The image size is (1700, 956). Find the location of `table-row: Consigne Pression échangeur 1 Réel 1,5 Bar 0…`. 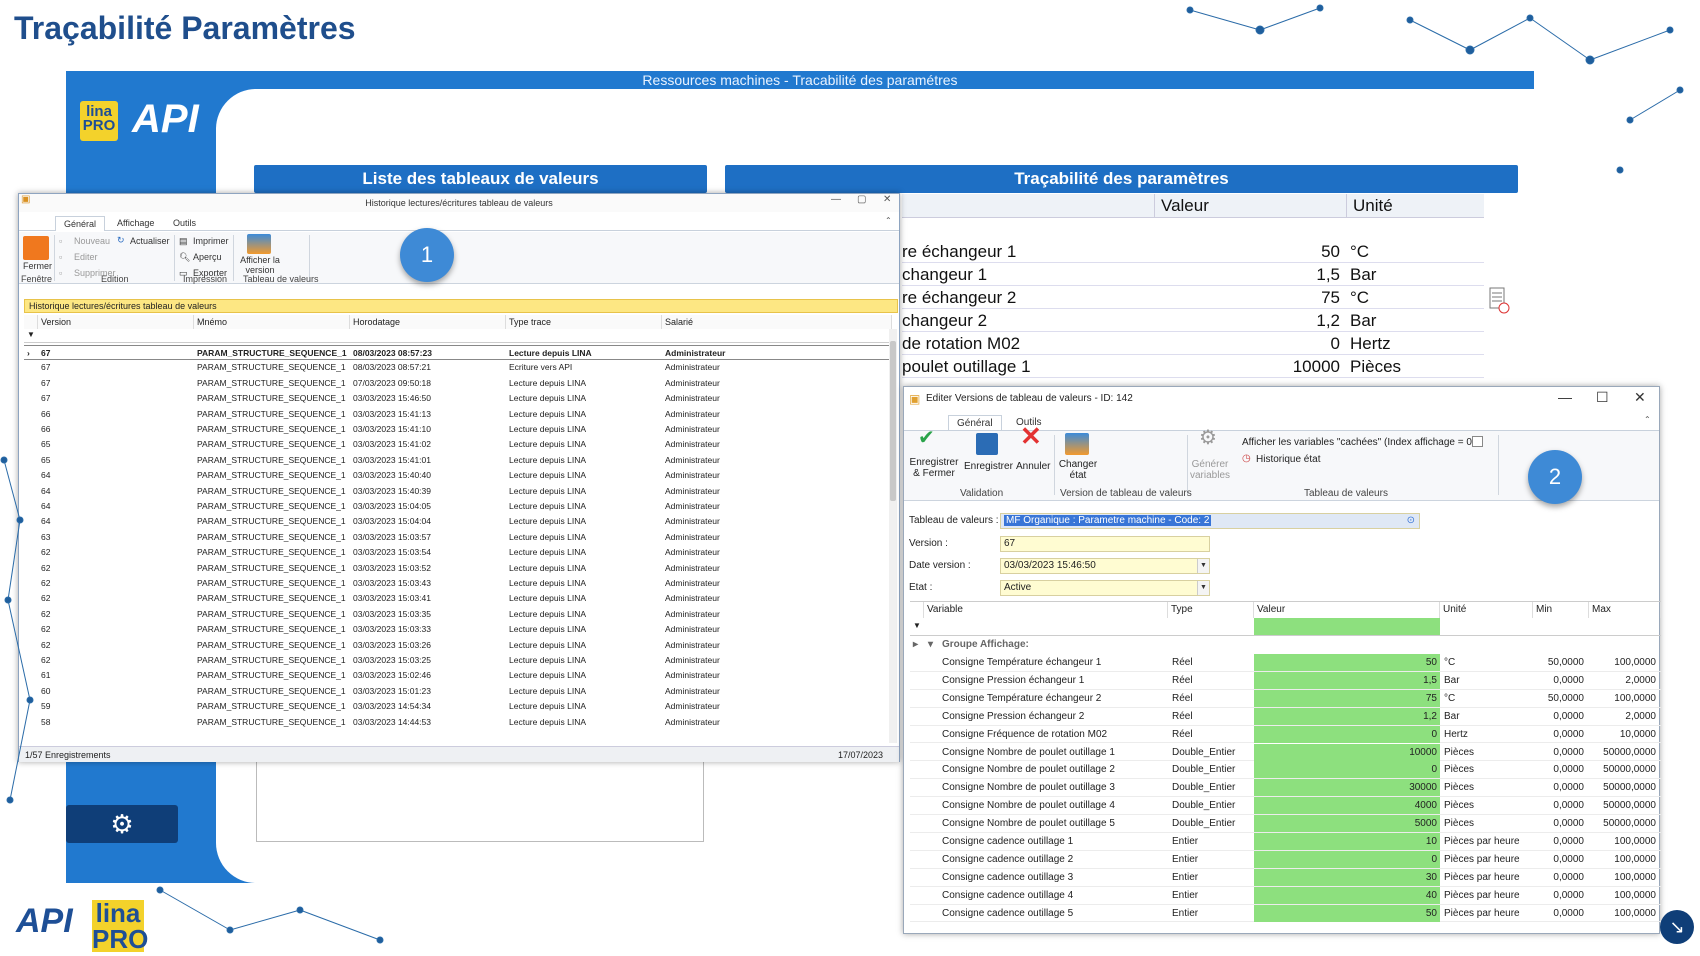

table-row: Consigne Pression échangeur 1 Réel 1,5 Bar 0… is located at coordinates (1285, 680).